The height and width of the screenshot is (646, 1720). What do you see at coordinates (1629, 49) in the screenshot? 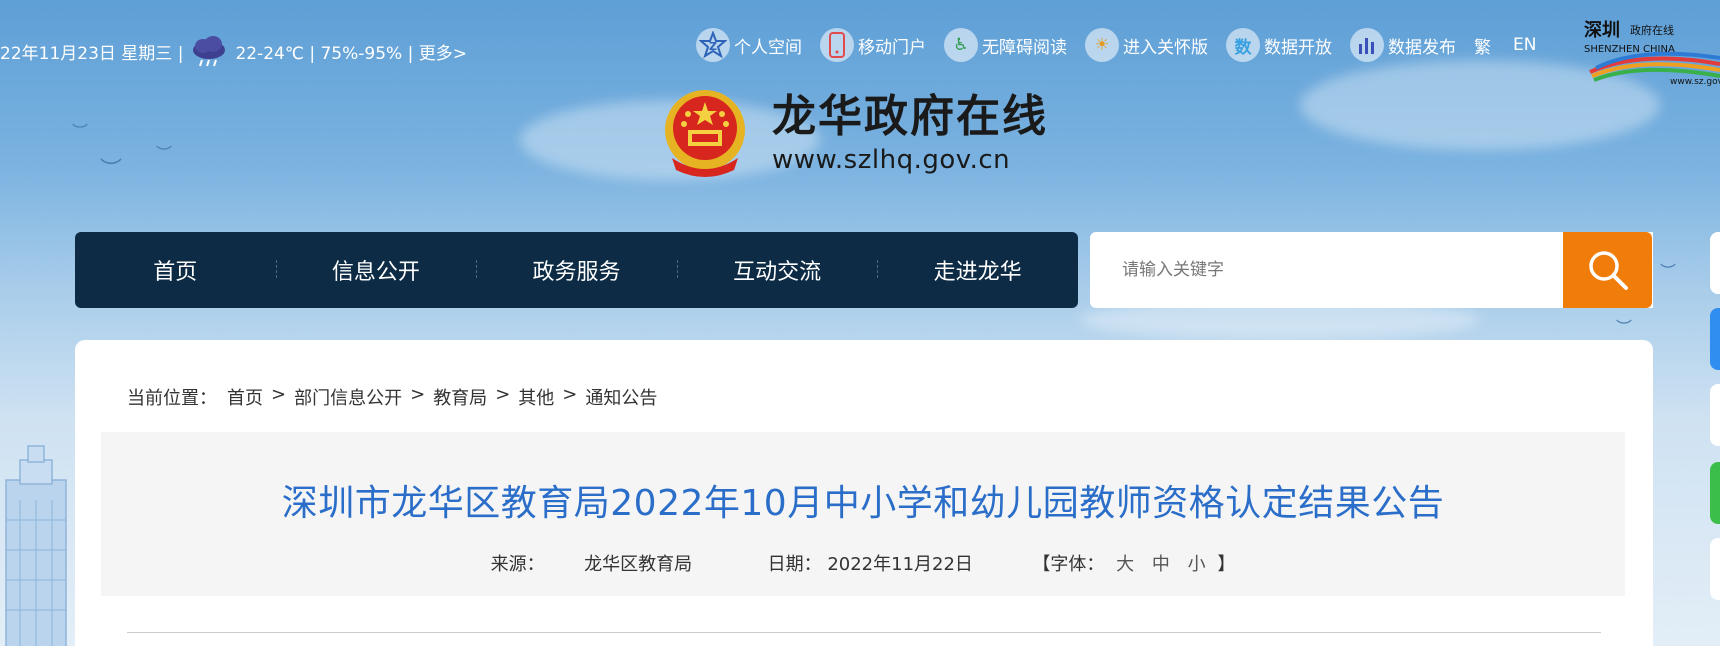
I see `sz-logo-line3: SHENZHEN CHINA` at bounding box center [1629, 49].